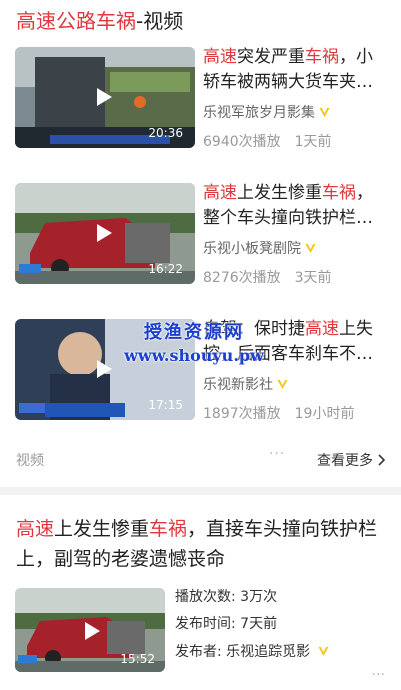 The image size is (401, 690). What do you see at coordinates (202, 544) in the screenshot?
I see `feature-title: 高速上发生惨重车祸，直接车头撞向铁护栏上，副驾的老婆遗憾丧命` at bounding box center [202, 544].